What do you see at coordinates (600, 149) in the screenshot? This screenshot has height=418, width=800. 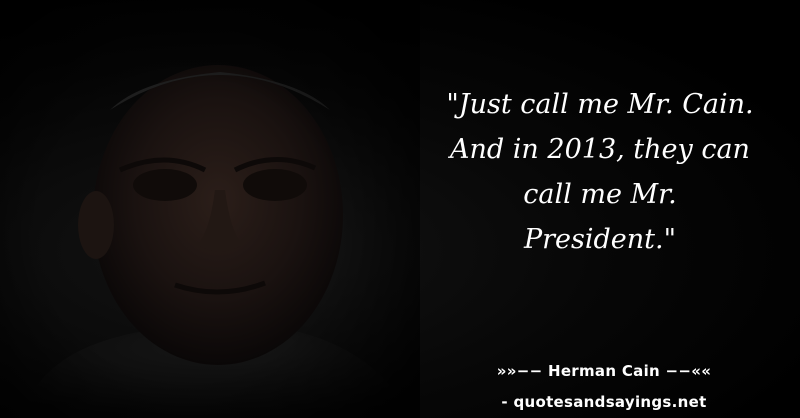 I see `quote-line: And in 2013, they can` at bounding box center [600, 149].